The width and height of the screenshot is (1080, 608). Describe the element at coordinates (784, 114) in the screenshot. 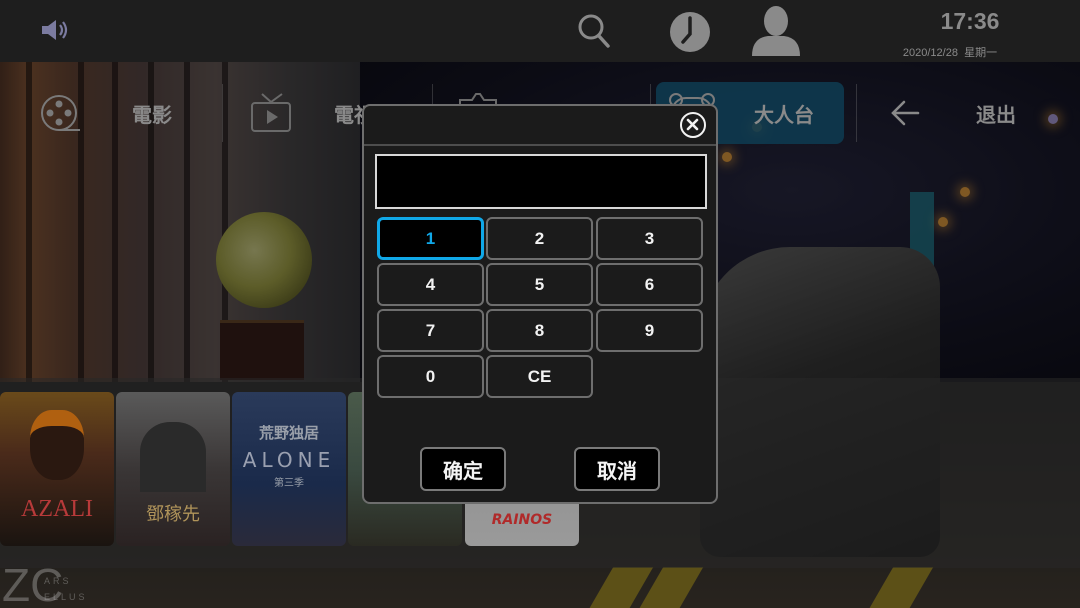

I see `nav-label: 大人台` at that location.